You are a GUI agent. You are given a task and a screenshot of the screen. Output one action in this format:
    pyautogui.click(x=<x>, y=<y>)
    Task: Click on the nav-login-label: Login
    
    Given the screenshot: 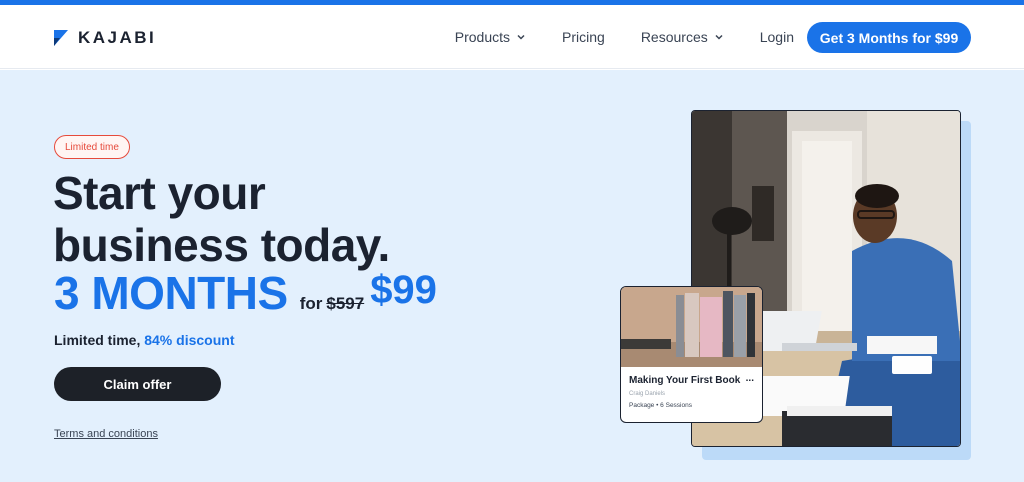 What is the action you would take?
    pyautogui.click(x=776, y=37)
    